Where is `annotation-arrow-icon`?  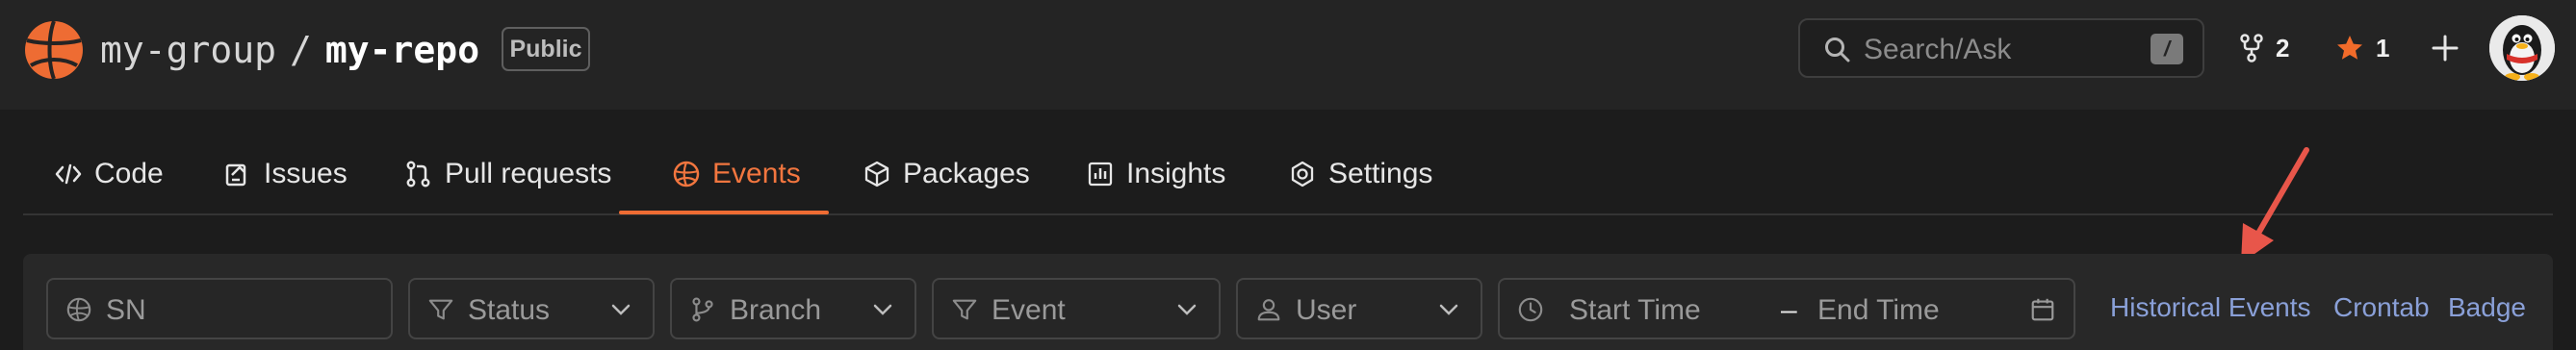
annotation-arrow-icon is located at coordinates (2275, 205).